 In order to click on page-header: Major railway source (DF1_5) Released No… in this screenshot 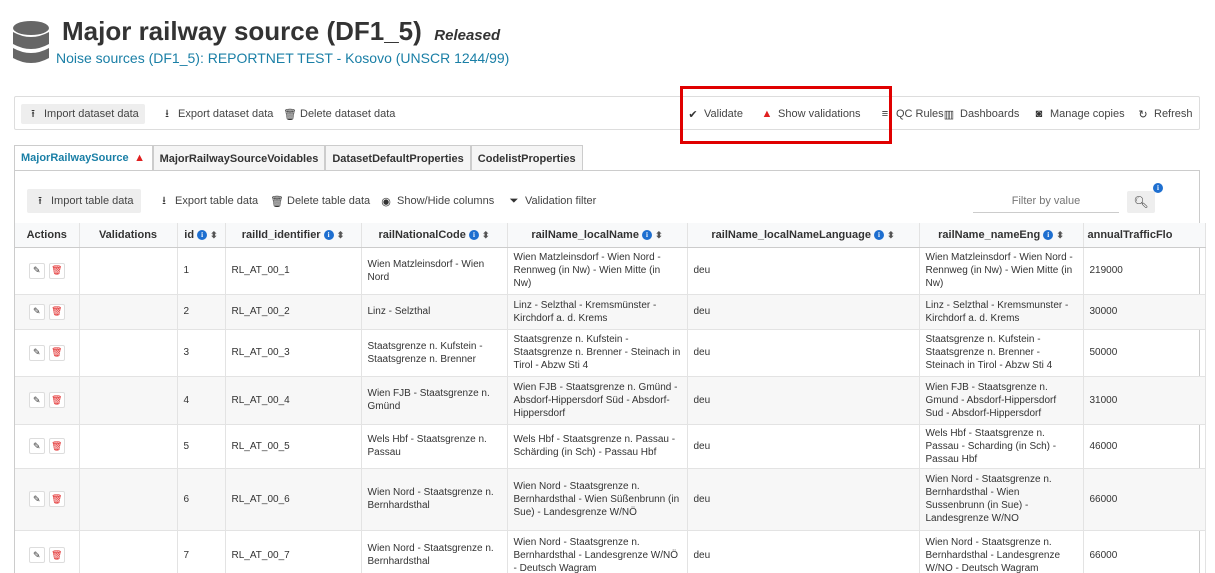, I will do `click(610, 44)`.